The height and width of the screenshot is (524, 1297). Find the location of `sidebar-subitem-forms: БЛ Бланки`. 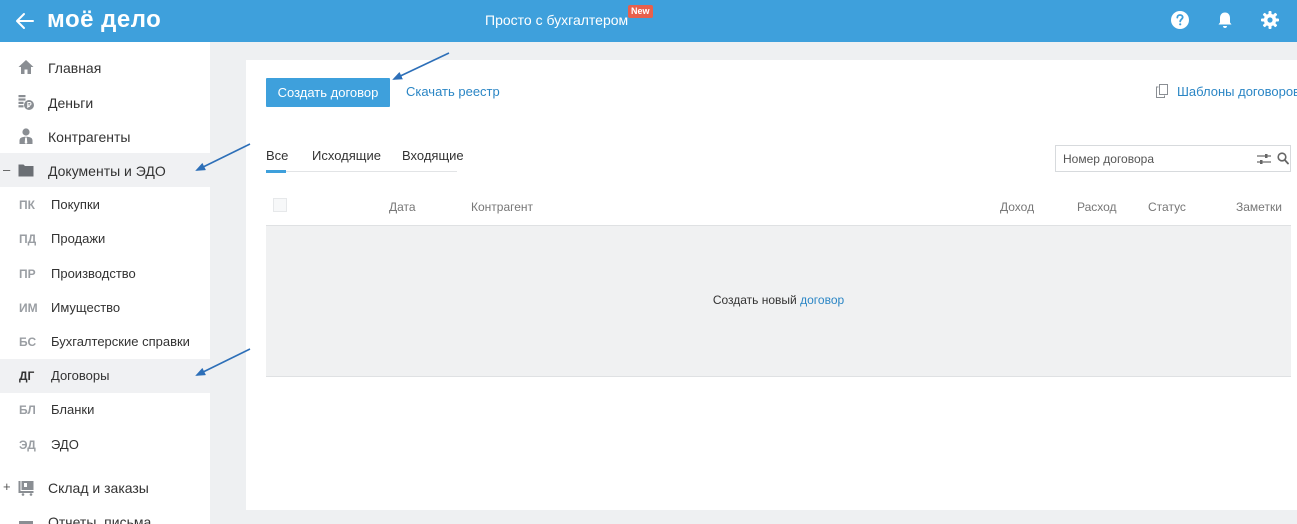

sidebar-subitem-forms: БЛ Бланки is located at coordinates (105, 410).